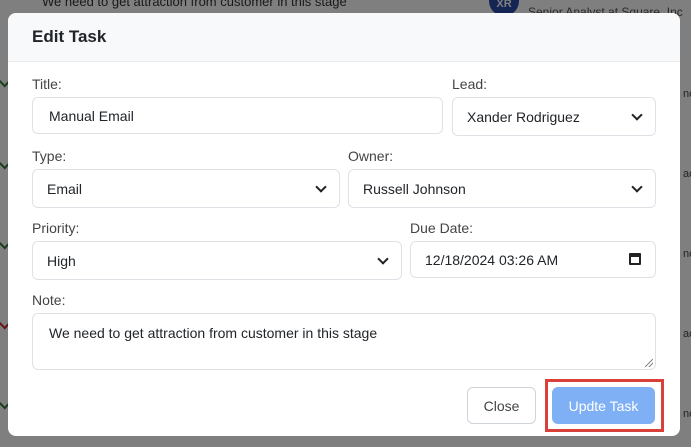 This screenshot has height=447, width=691. What do you see at coordinates (217, 260) in the screenshot?
I see `priority-select: High` at bounding box center [217, 260].